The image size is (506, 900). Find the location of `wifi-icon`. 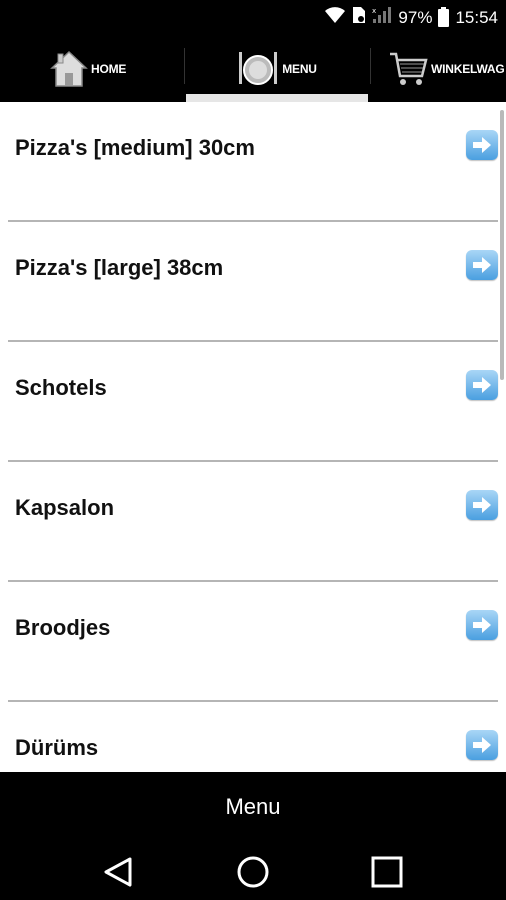

wifi-icon is located at coordinates (335, 17).